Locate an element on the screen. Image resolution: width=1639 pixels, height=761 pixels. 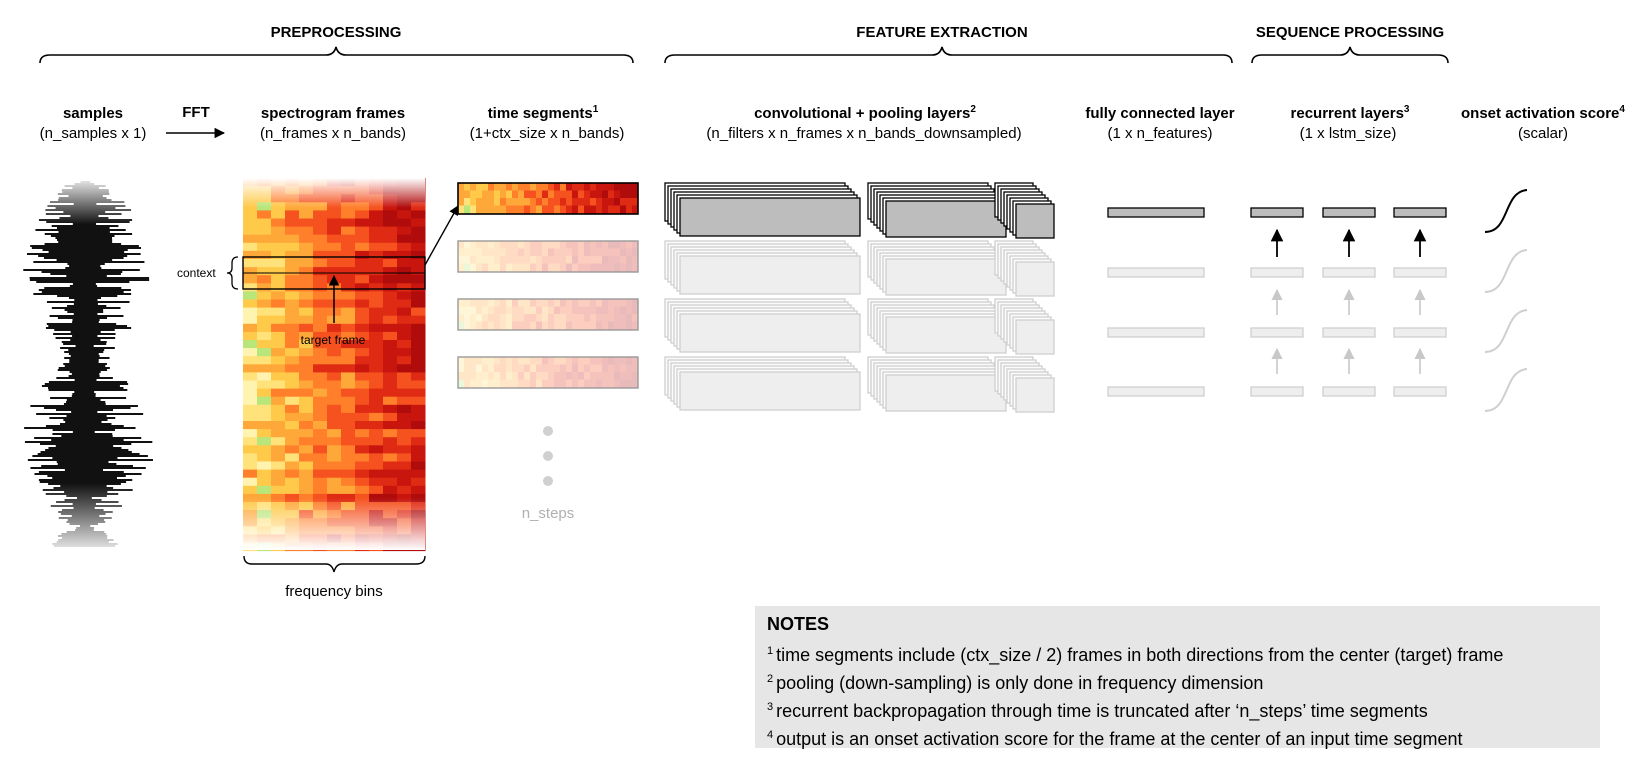
fc-dim: (1 x n_features) is located at coordinates (1159, 133).